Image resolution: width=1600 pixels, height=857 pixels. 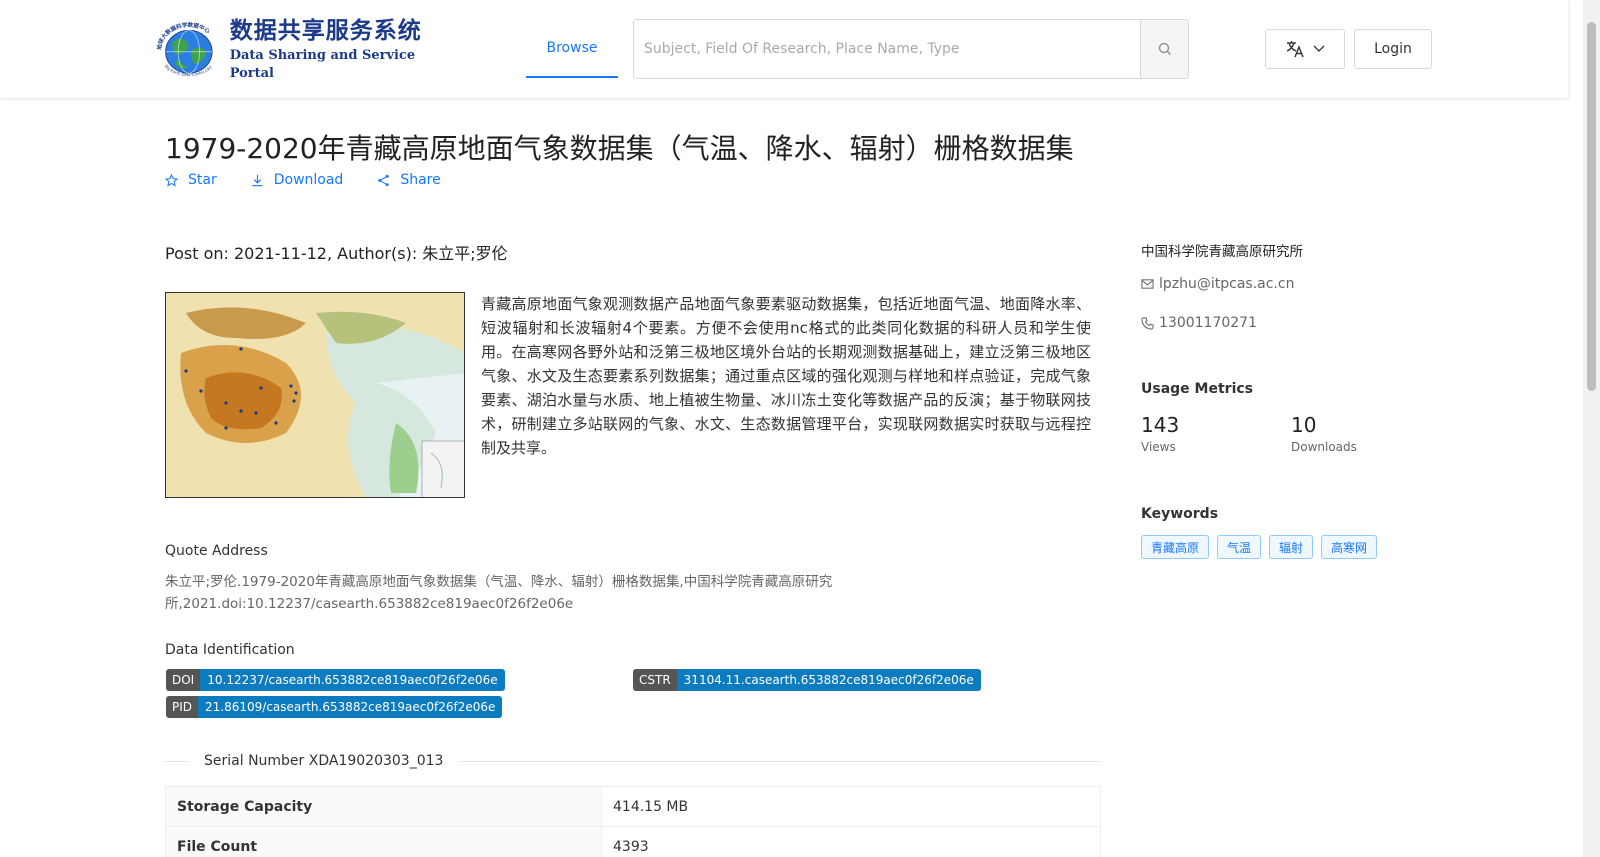 What do you see at coordinates (183, 680) in the screenshot?
I see `doi-key: DOI` at bounding box center [183, 680].